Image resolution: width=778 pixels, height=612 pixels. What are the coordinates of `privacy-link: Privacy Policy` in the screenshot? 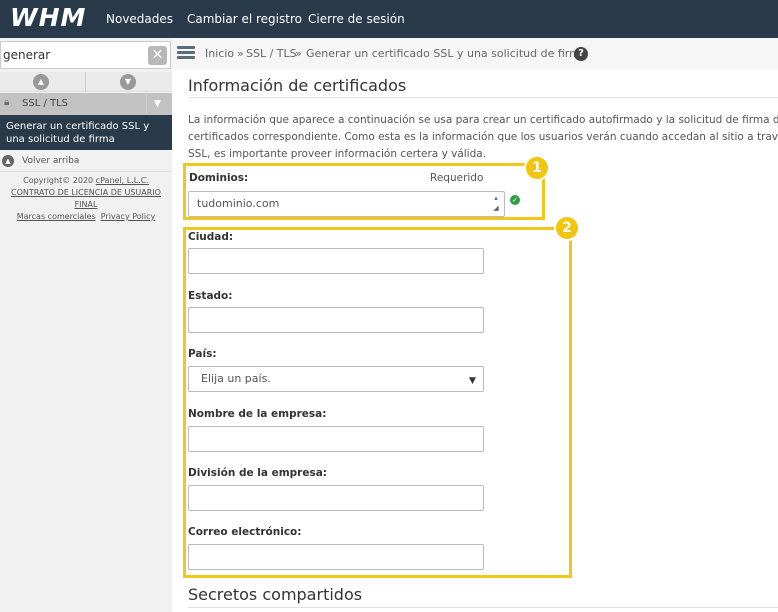 It's located at (128, 216).